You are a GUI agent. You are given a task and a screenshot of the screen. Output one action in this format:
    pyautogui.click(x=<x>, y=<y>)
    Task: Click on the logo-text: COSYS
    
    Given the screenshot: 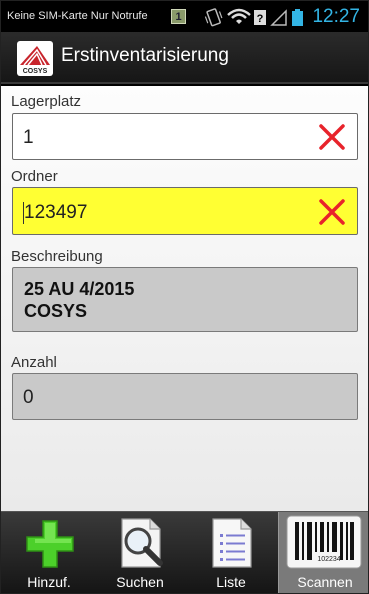 What is the action you would take?
    pyautogui.click(x=35, y=71)
    